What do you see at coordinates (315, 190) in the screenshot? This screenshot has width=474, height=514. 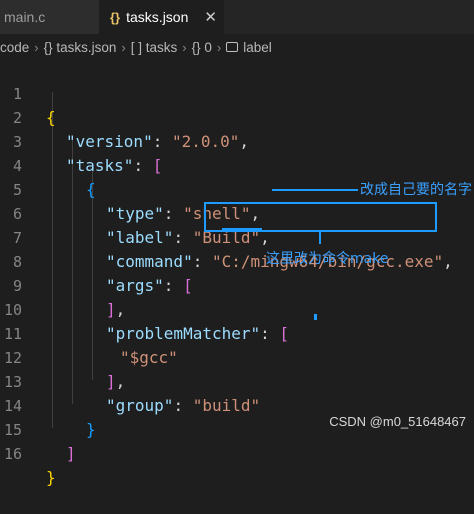 I see `annotation-arrow-line` at bounding box center [315, 190].